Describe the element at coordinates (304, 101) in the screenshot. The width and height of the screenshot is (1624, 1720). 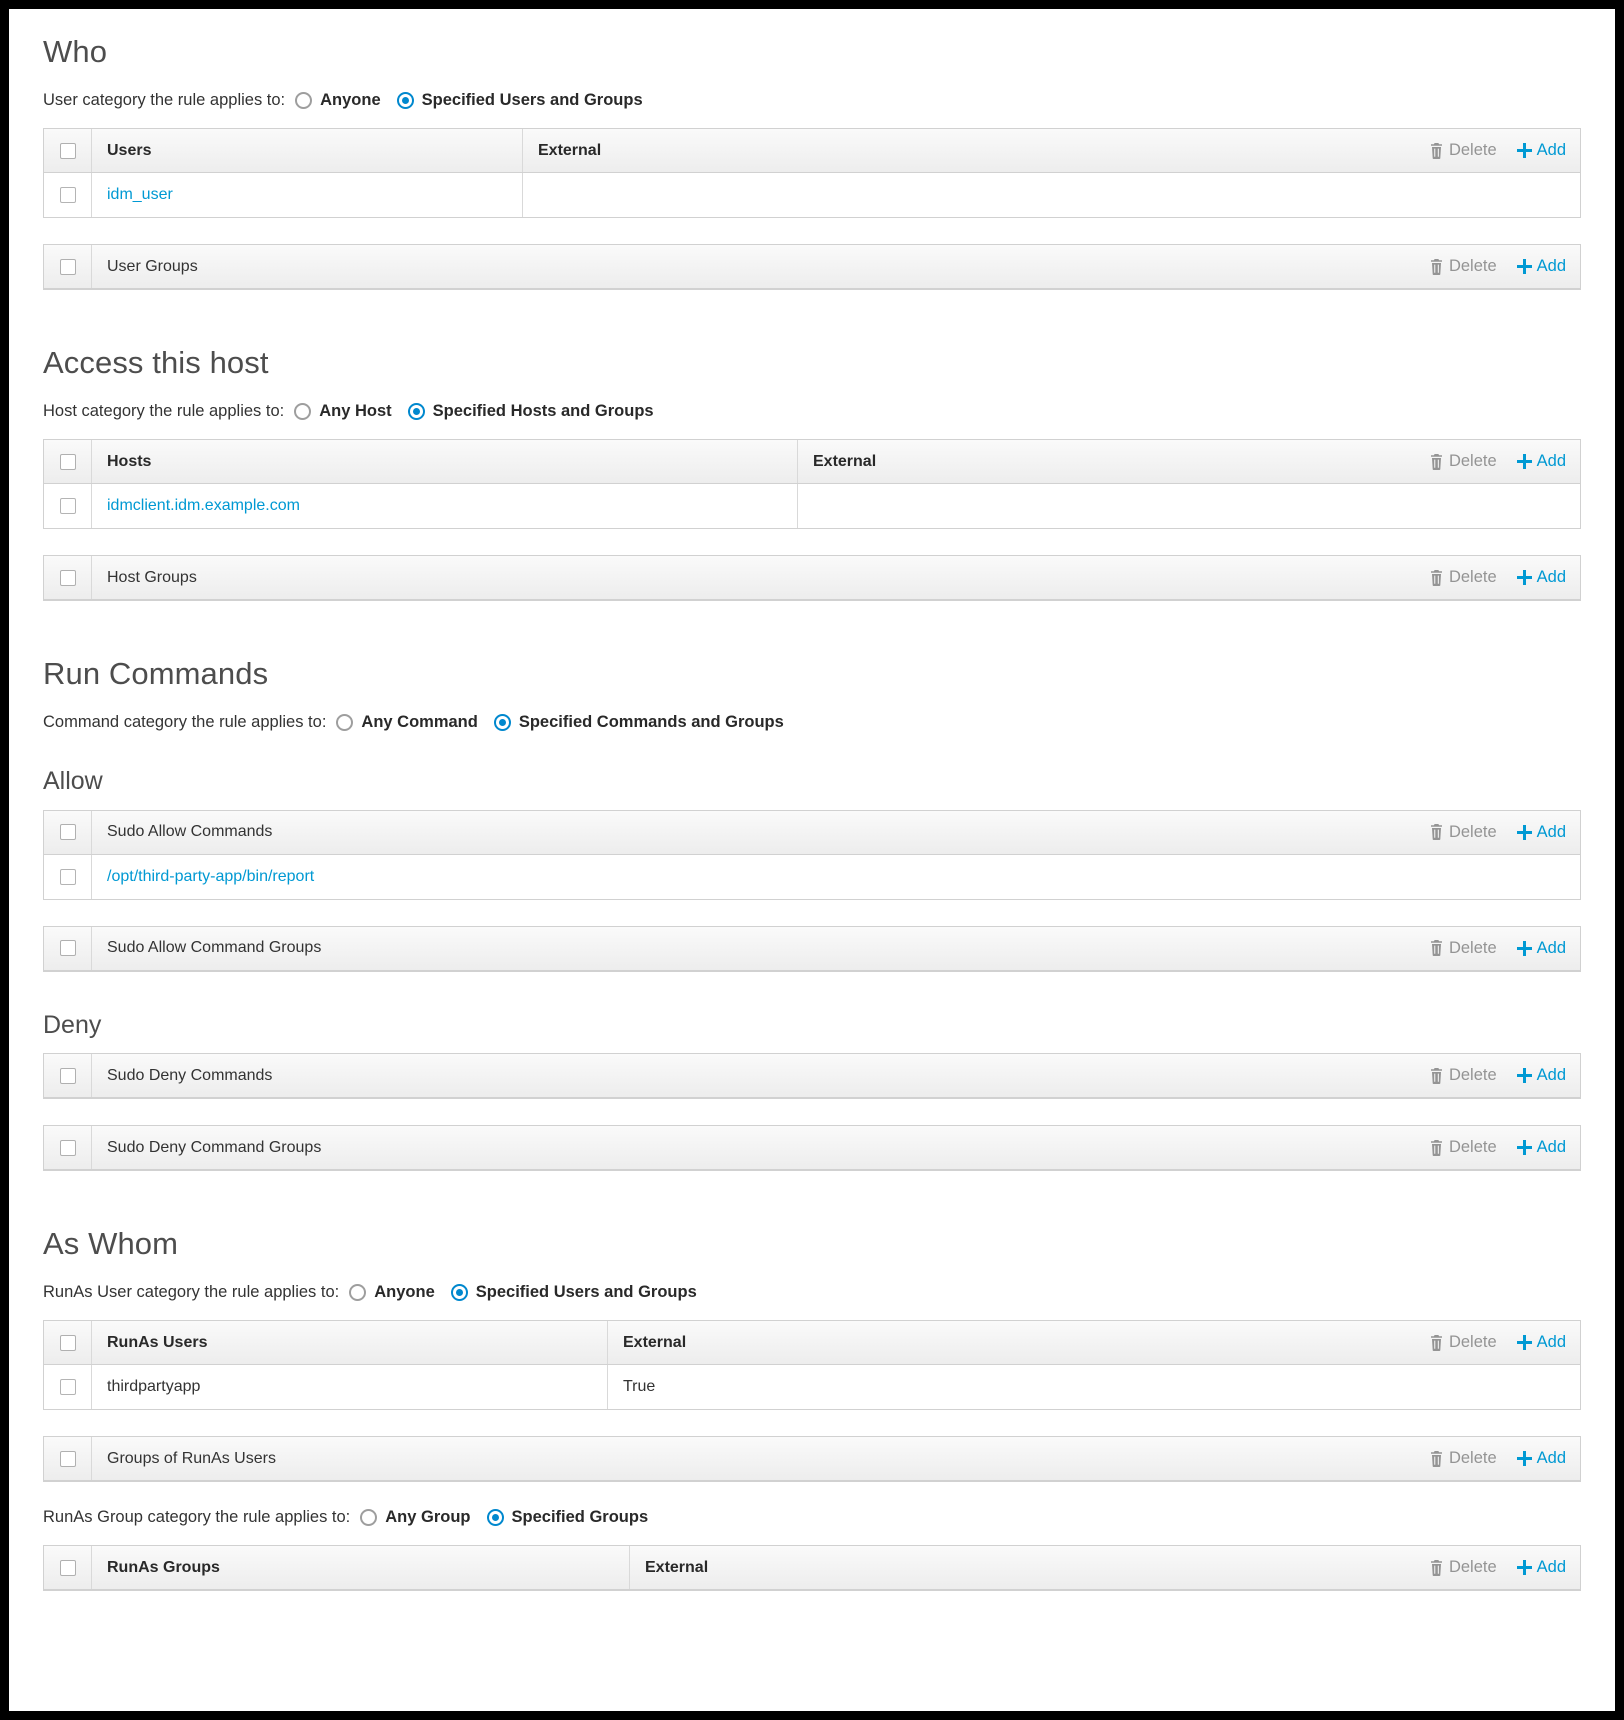
I see `radio-circle-icon` at that location.